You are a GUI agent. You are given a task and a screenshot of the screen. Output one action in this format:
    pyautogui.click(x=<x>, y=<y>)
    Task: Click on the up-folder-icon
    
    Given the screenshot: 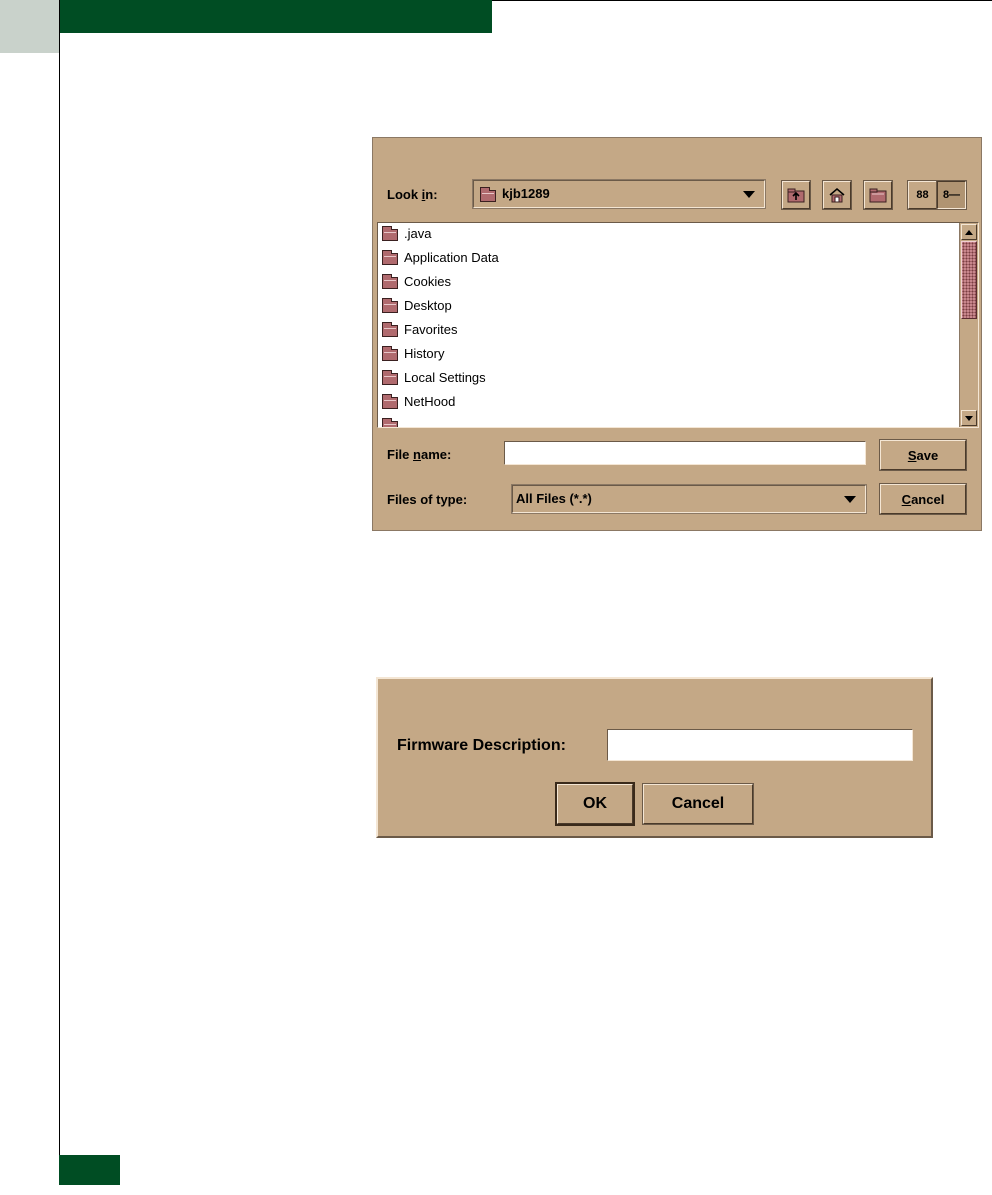 What is the action you would take?
    pyautogui.click(x=796, y=195)
    